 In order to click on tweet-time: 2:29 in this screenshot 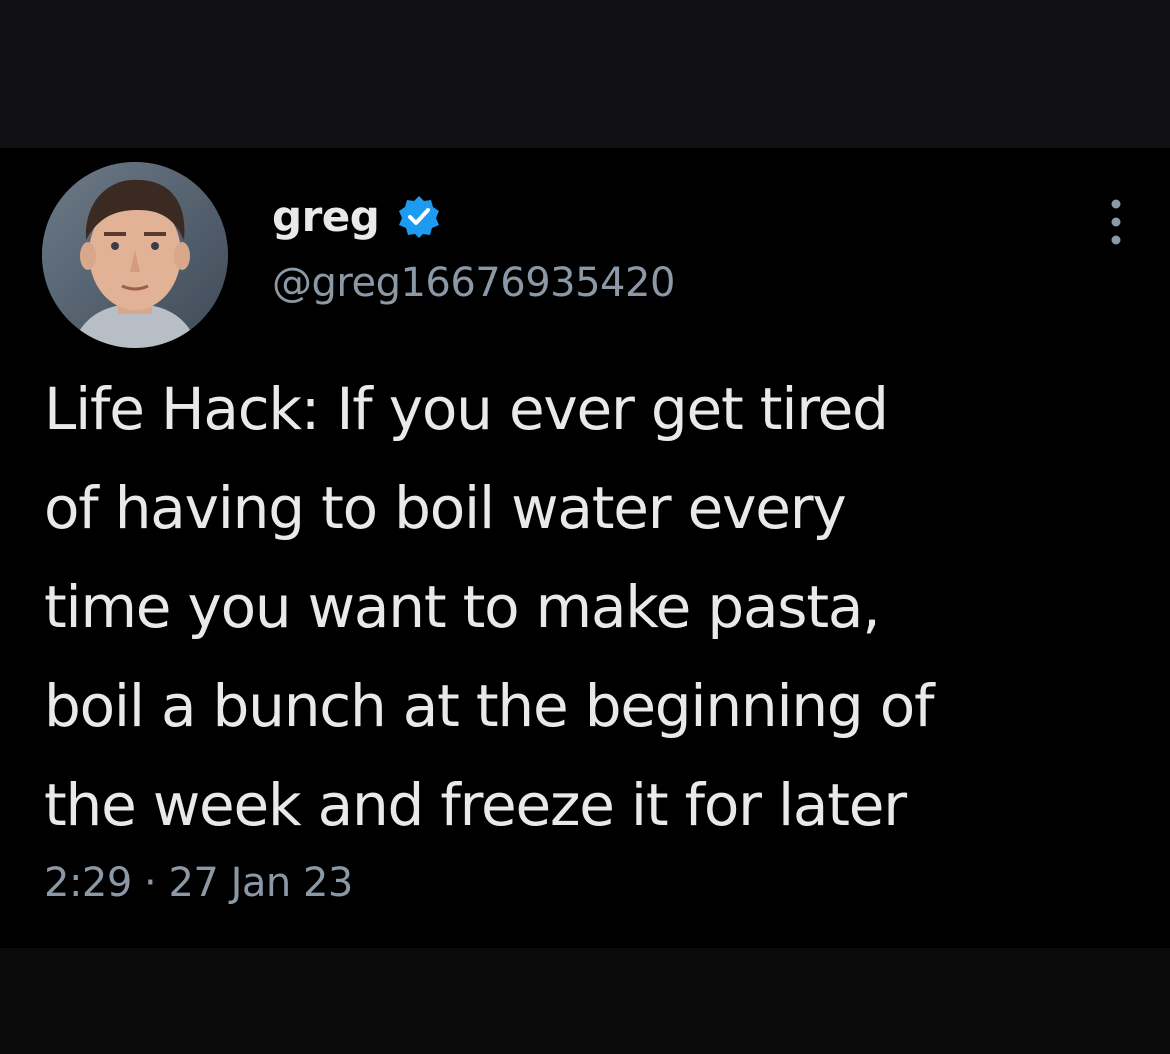, I will do `click(88, 883)`.